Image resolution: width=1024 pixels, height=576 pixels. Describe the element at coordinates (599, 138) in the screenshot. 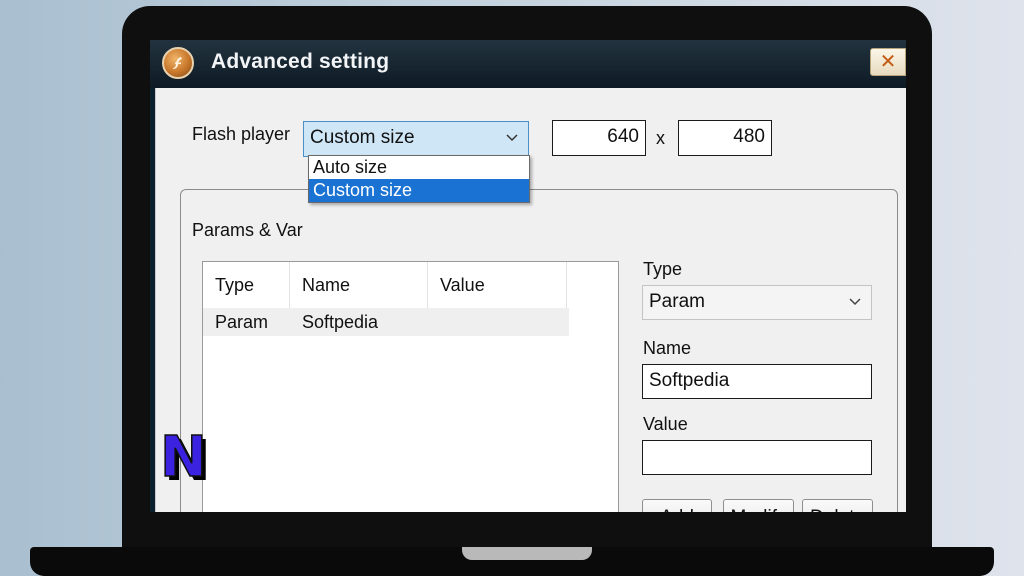

I see `width-input: 640` at that location.